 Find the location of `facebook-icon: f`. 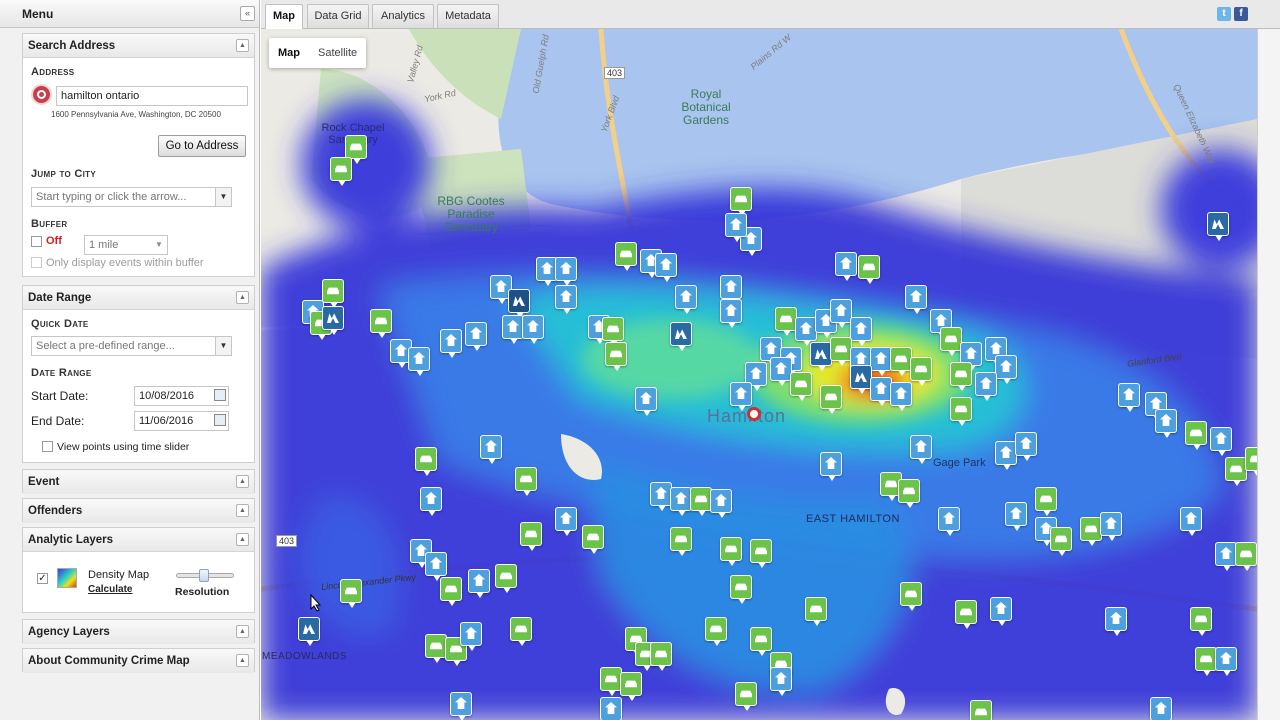

facebook-icon: f is located at coordinates (1241, 14).